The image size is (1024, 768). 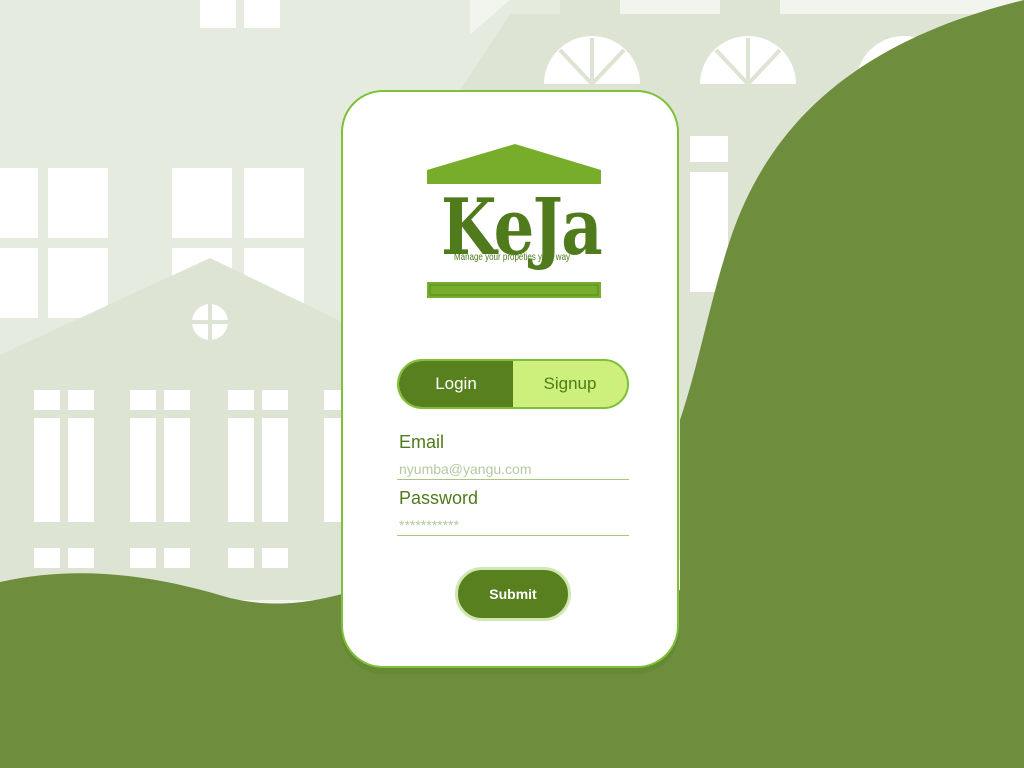 What do you see at coordinates (570, 384) in the screenshot?
I see `tab-signup: Signup` at bounding box center [570, 384].